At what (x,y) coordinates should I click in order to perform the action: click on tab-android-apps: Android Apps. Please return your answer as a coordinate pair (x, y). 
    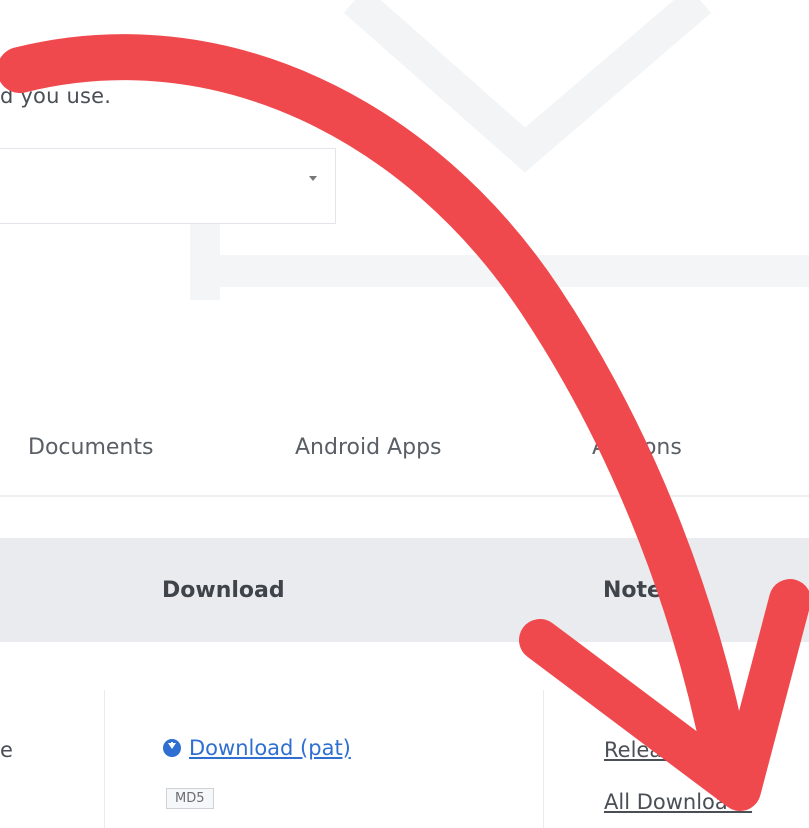
    Looking at the image, I should click on (368, 447).